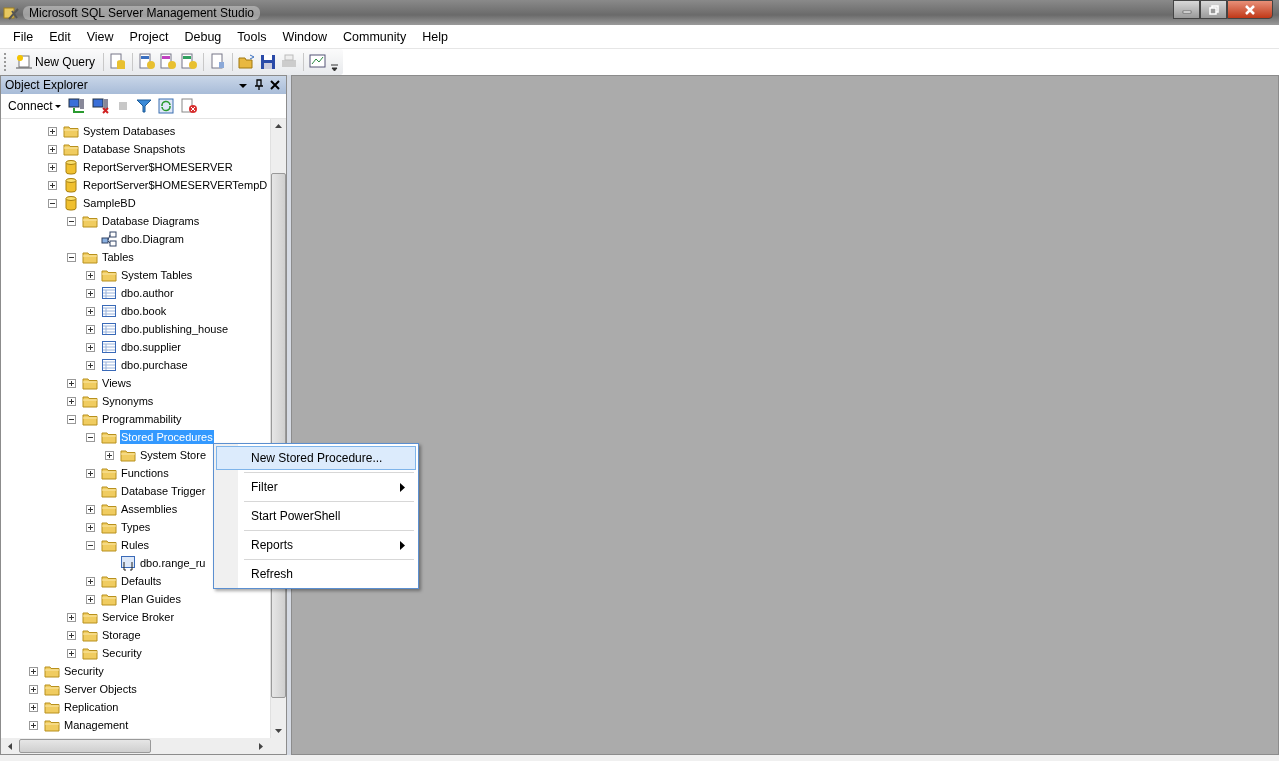 The width and height of the screenshot is (1279, 761). I want to click on minimize-button, so click(1186, 9).